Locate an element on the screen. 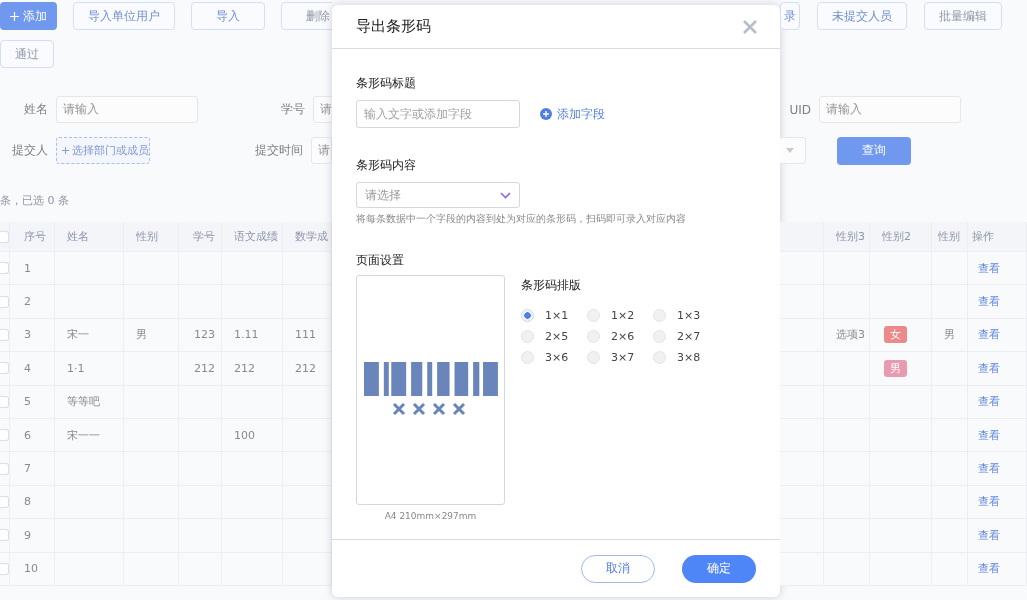  table-cell: 6 is located at coordinates (32, 435).